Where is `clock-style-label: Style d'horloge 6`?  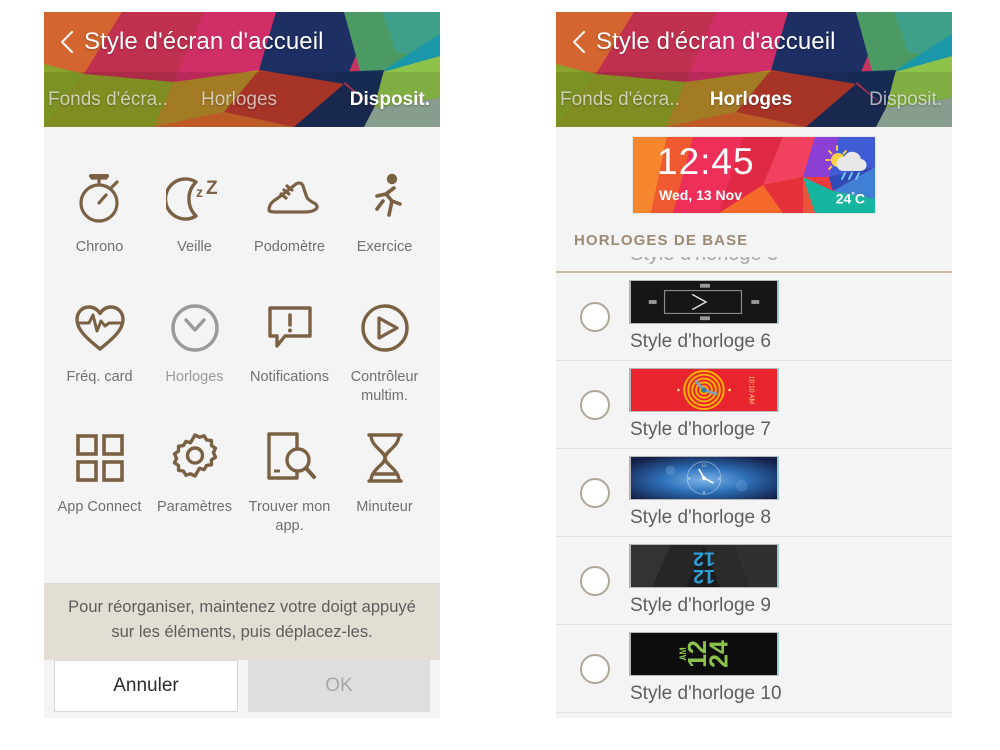 clock-style-label: Style d'horloge 6 is located at coordinates (700, 341).